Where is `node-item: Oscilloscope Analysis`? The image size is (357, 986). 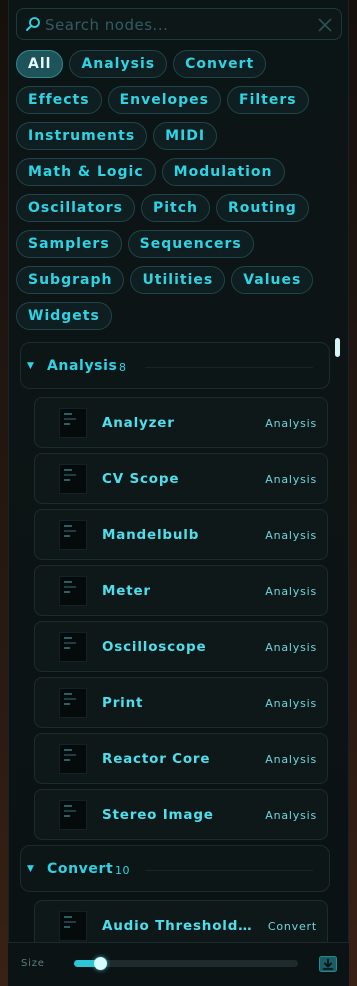 node-item: Oscilloscope Analysis is located at coordinates (181, 646).